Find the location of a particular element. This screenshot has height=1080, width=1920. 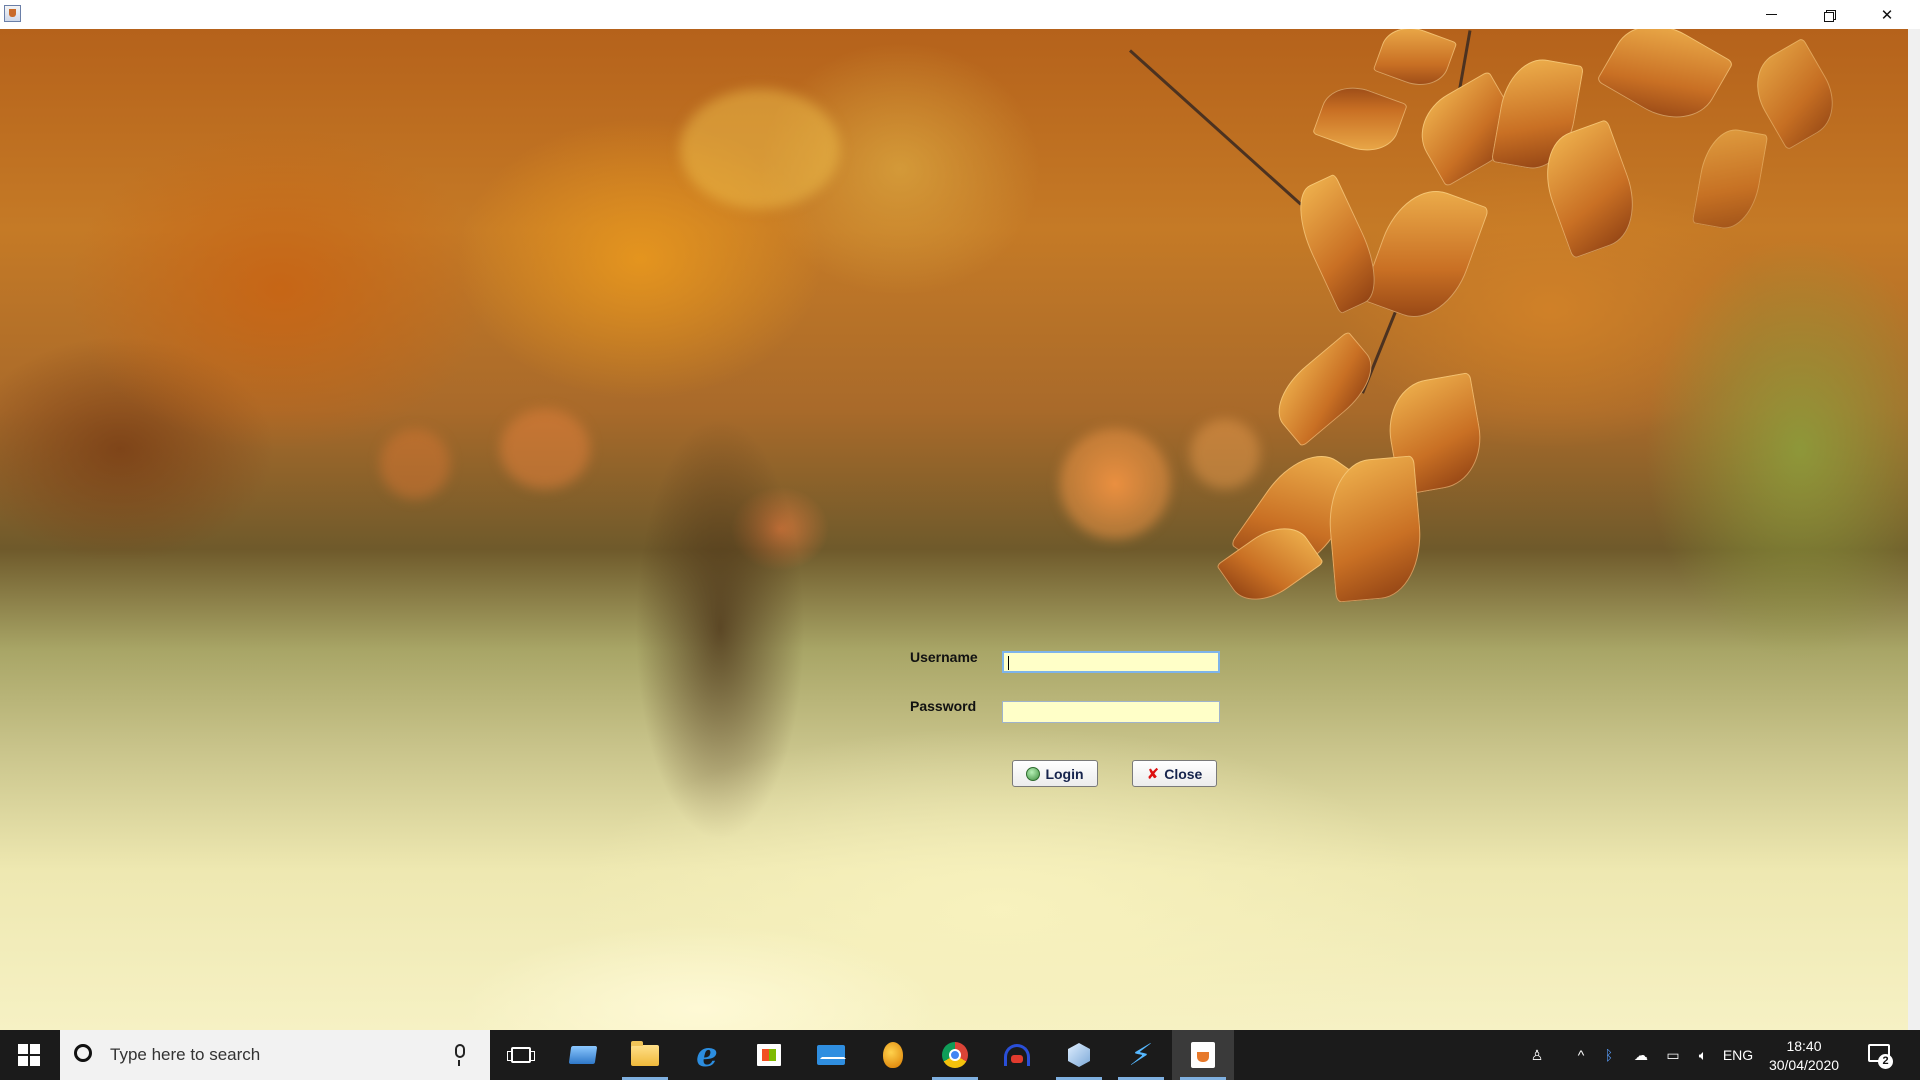

folder-icon is located at coordinates (645, 1053).